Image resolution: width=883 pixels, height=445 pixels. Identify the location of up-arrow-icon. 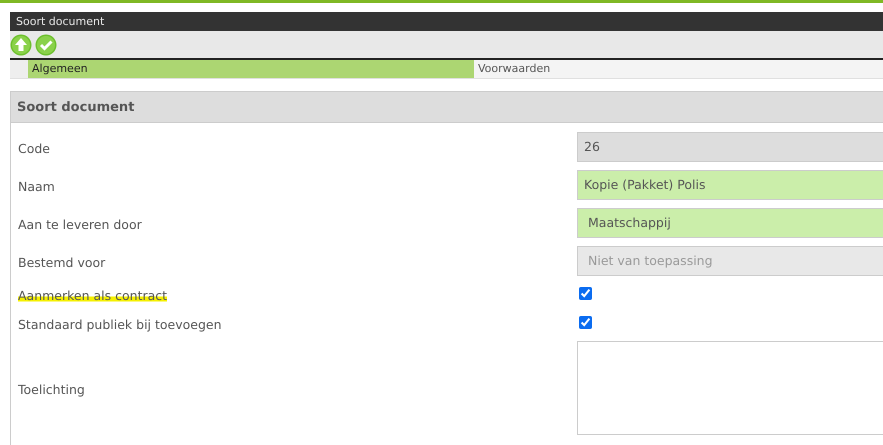
(21, 45).